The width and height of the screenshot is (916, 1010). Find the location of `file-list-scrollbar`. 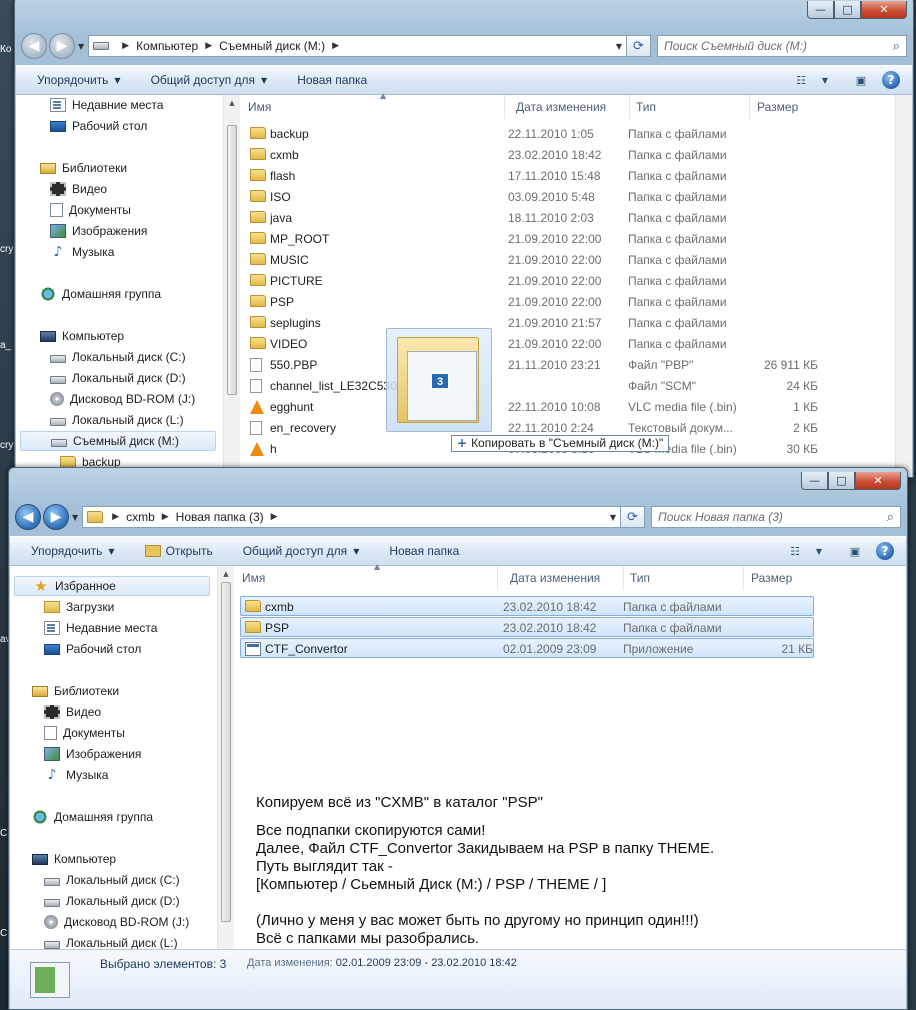

file-list-scrollbar is located at coordinates (903, 286).